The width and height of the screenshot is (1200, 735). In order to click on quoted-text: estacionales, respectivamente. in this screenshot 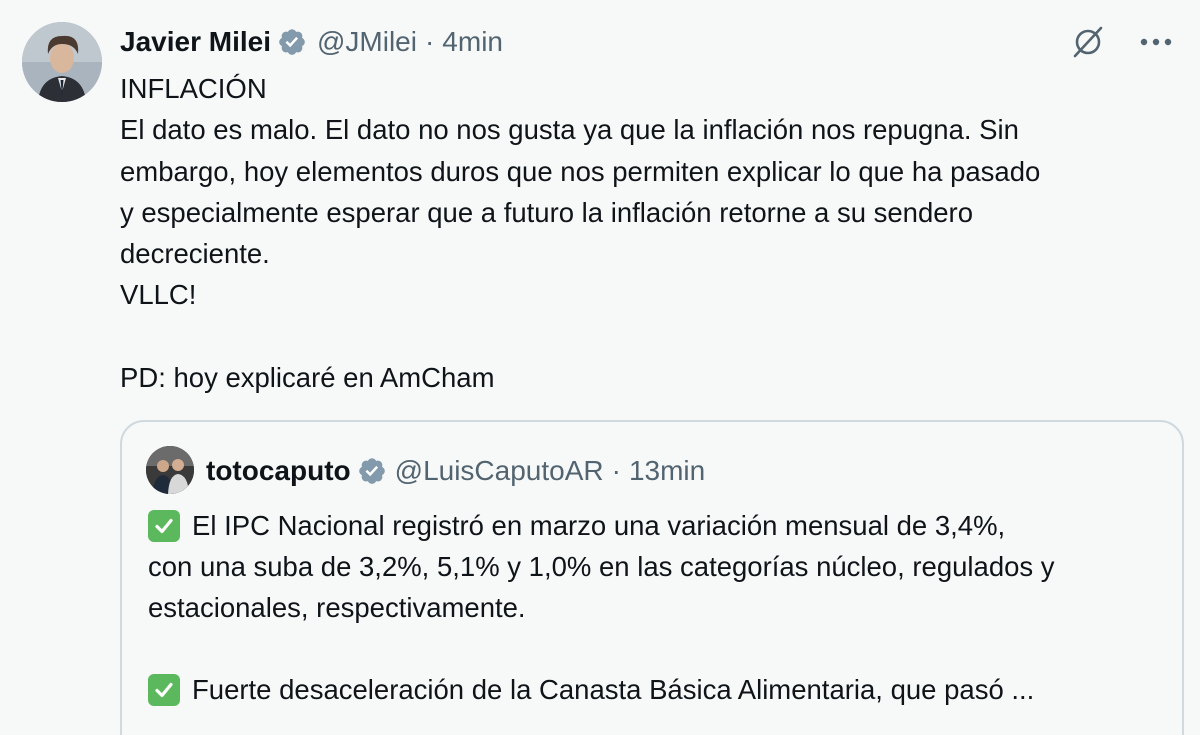, I will do `click(337, 607)`.